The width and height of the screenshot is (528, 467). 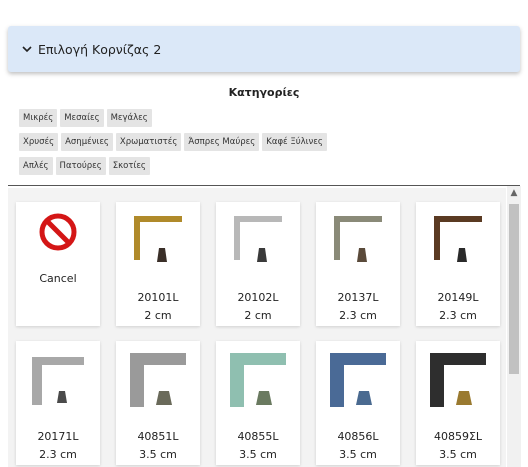 What do you see at coordinates (129, 166) in the screenshot?
I see `category-tag-scotias: Σκοτίες` at bounding box center [129, 166].